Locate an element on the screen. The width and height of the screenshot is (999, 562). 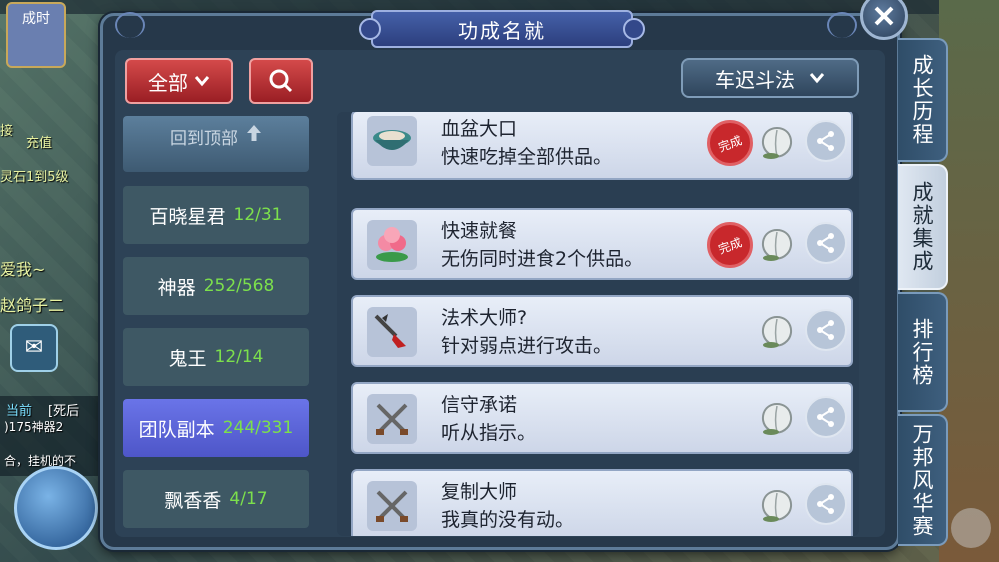
tab-leaderboard: 排行榜 is located at coordinates (923, 352).